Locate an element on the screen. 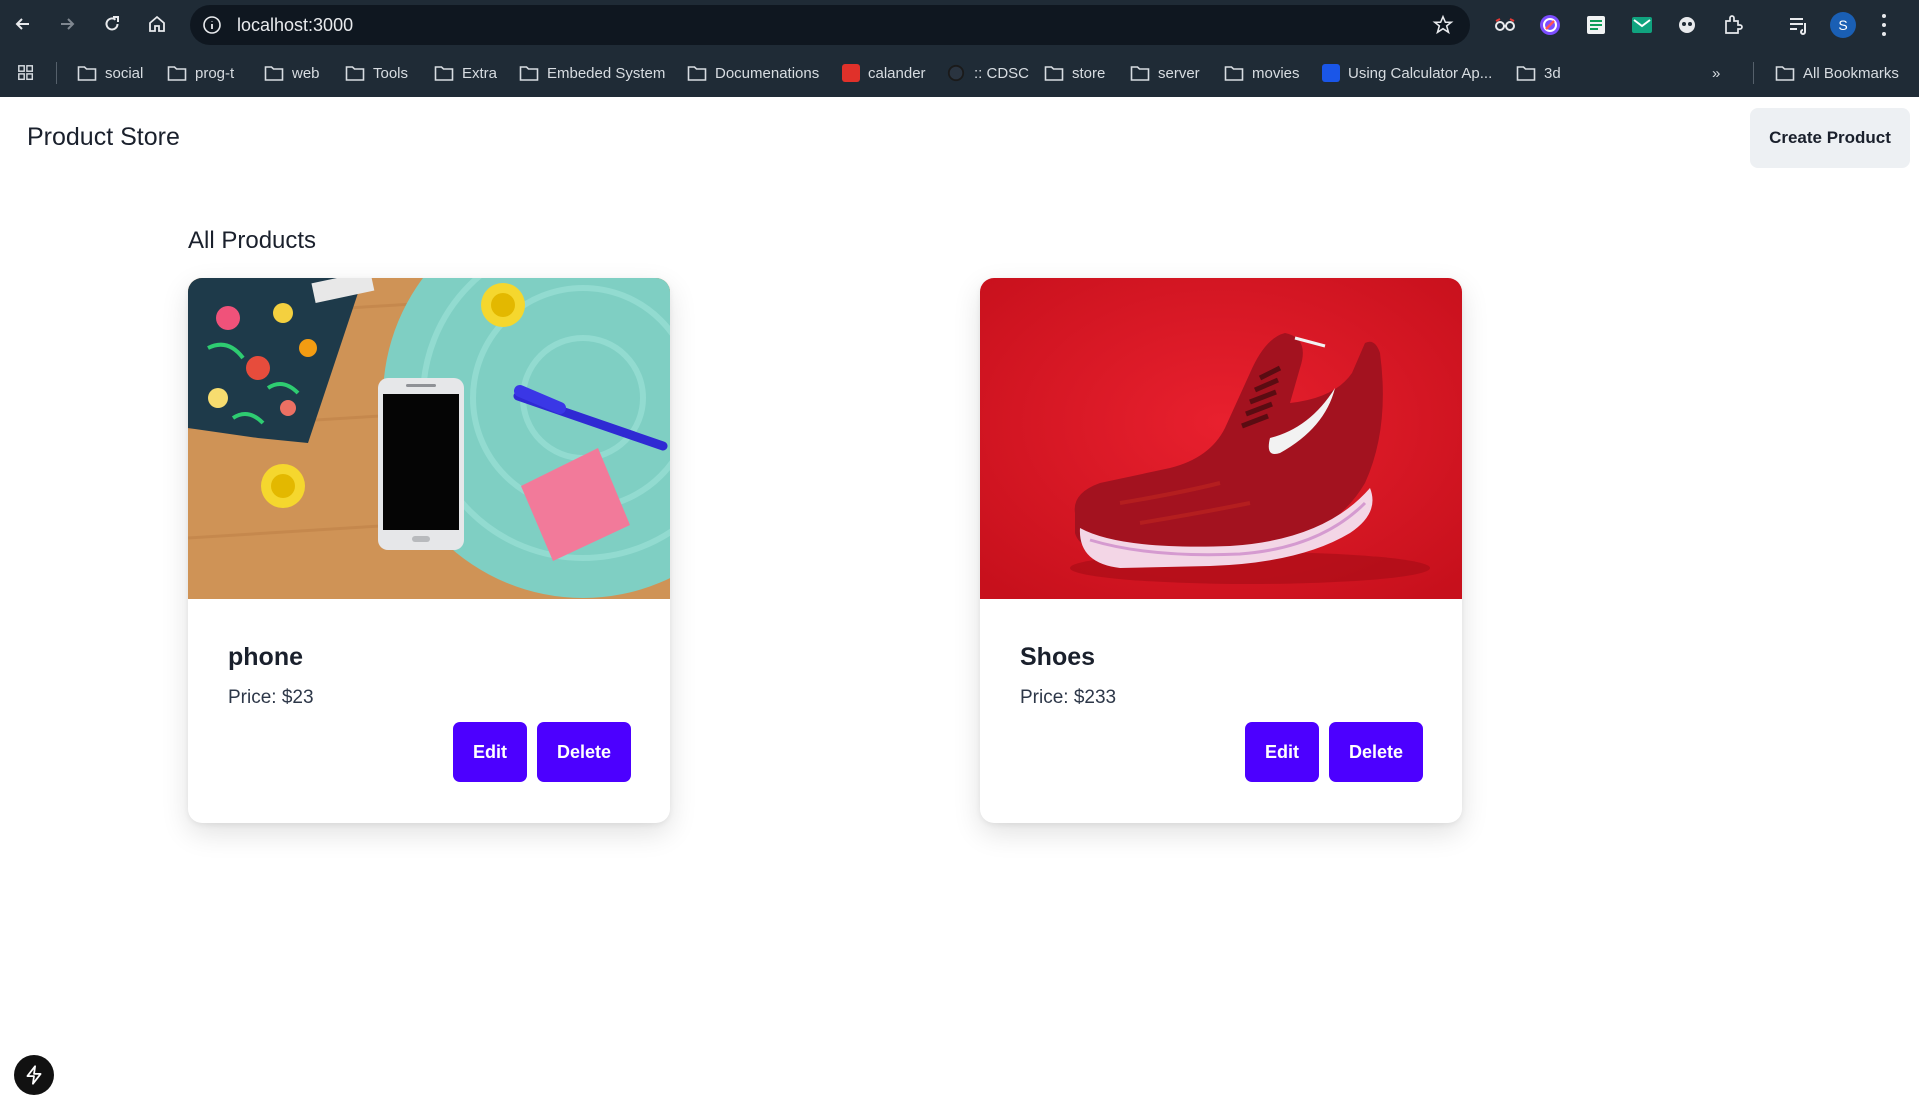  browser-menu-icon is located at coordinates (1884, 25).